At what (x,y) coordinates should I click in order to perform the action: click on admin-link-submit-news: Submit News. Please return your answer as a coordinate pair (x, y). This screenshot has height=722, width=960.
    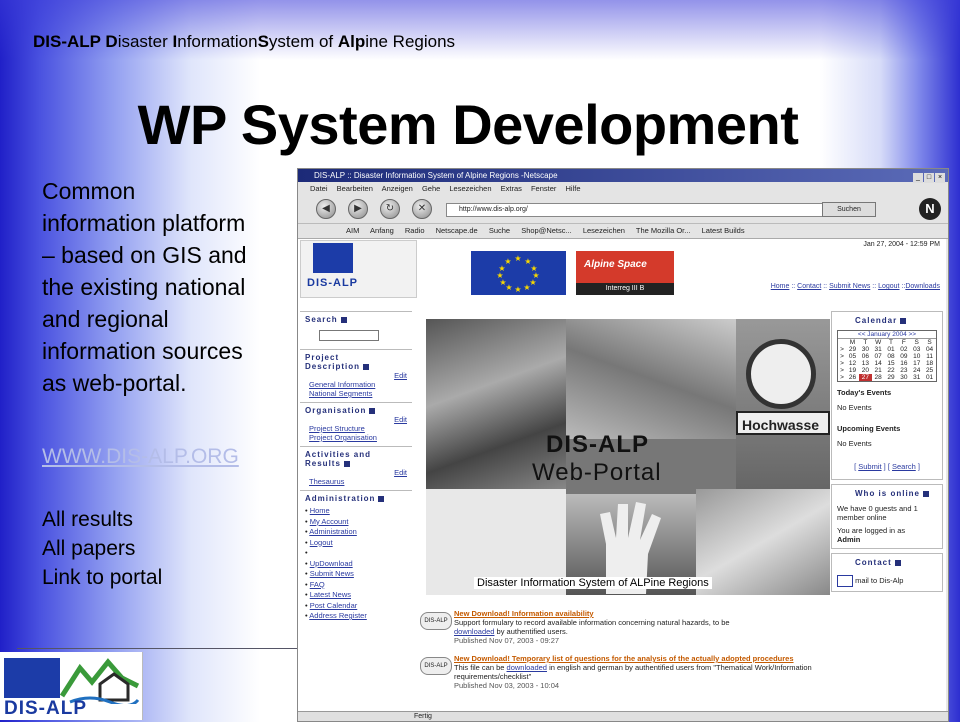
    Looking at the image, I should click on (332, 573).